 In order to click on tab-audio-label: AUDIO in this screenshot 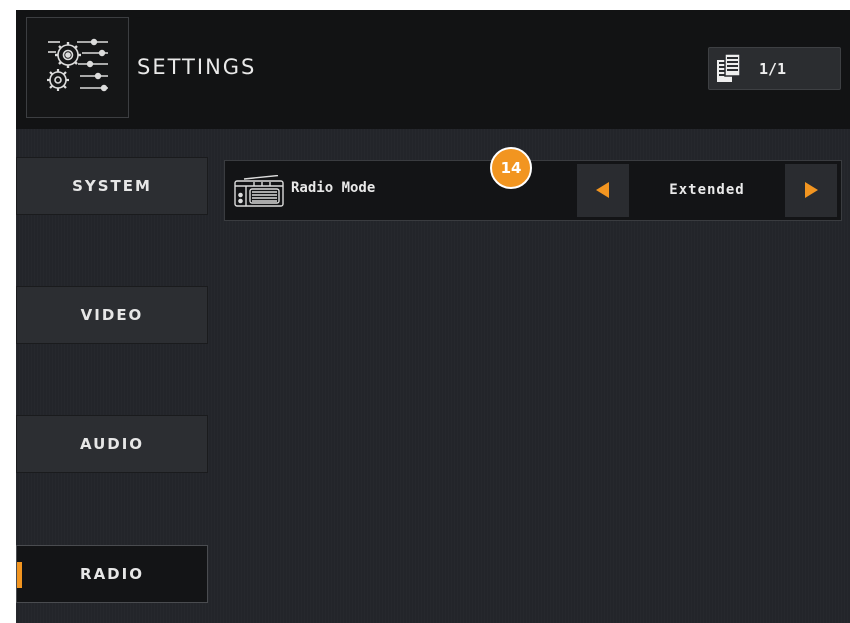, I will do `click(112, 444)`.